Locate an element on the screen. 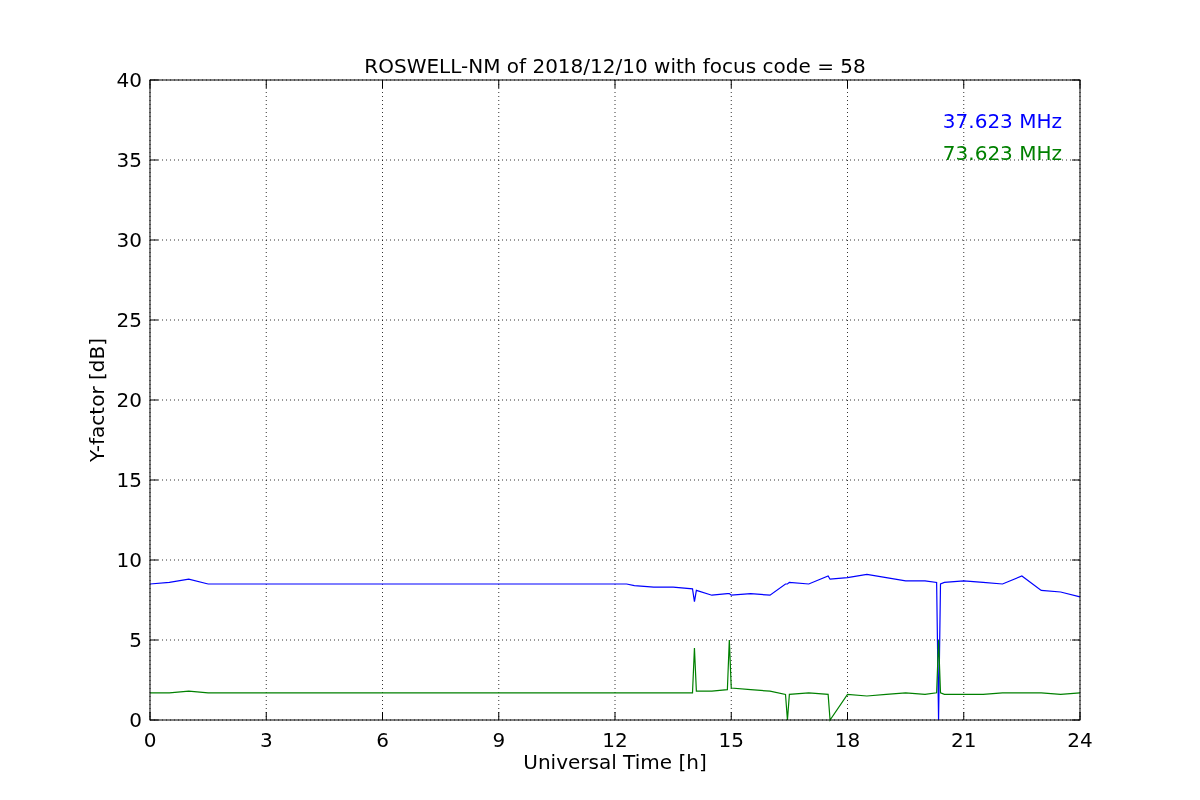 The width and height of the screenshot is (1200, 800). x-tick-label: 21 is located at coordinates (964, 740).